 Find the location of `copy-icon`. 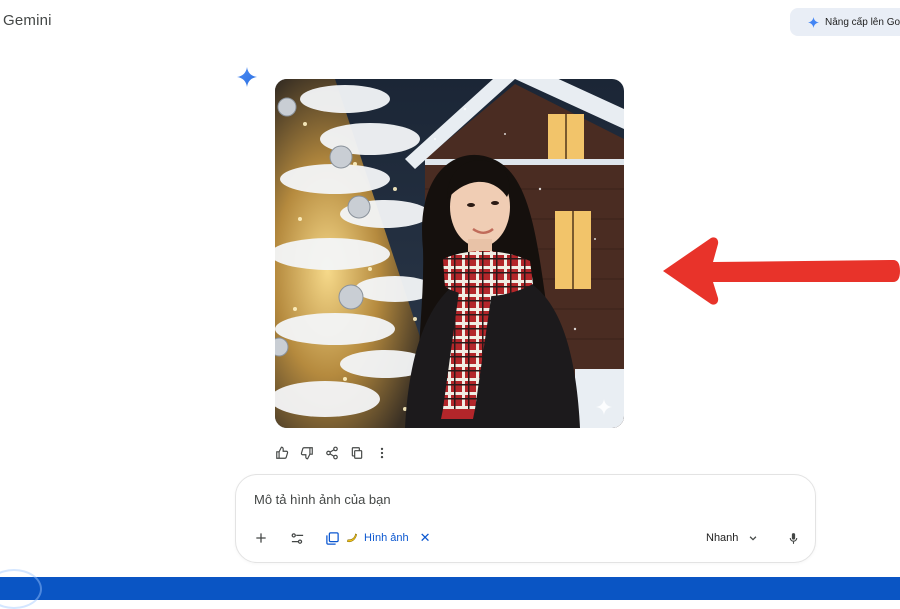

copy-icon is located at coordinates (356, 452).